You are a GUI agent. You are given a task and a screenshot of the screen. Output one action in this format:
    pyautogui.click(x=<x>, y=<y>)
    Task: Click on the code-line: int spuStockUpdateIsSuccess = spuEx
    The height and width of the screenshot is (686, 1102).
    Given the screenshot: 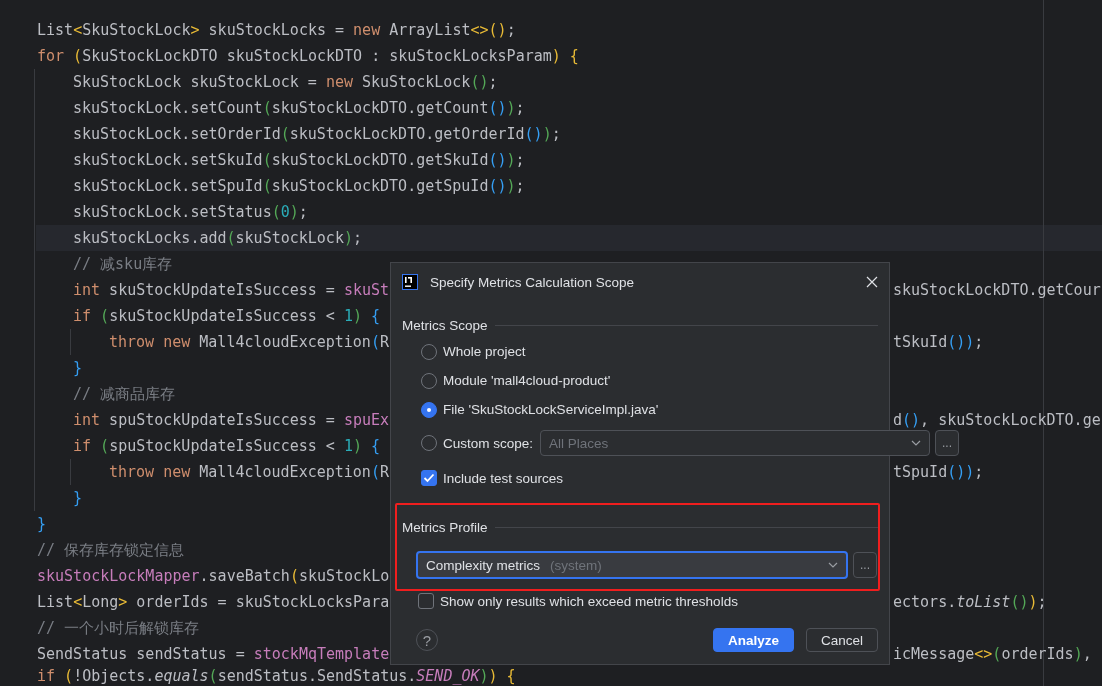 What is the action you would take?
    pyautogui.click(x=231, y=420)
    